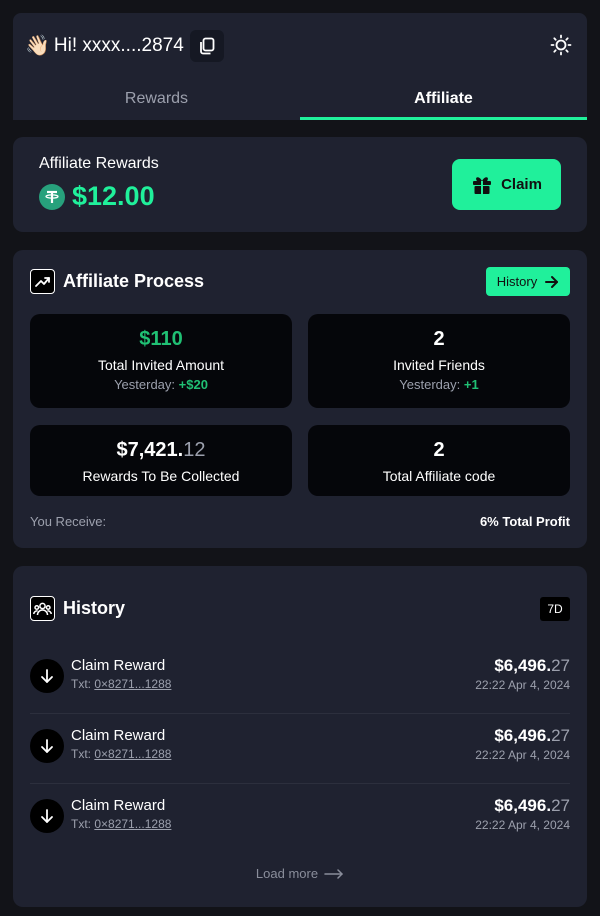 This screenshot has height=916, width=600. What do you see at coordinates (300, 66) in the screenshot?
I see `top-header: 👋🏻 Hi! xxxx....2874 Rewards Affiliate` at bounding box center [300, 66].